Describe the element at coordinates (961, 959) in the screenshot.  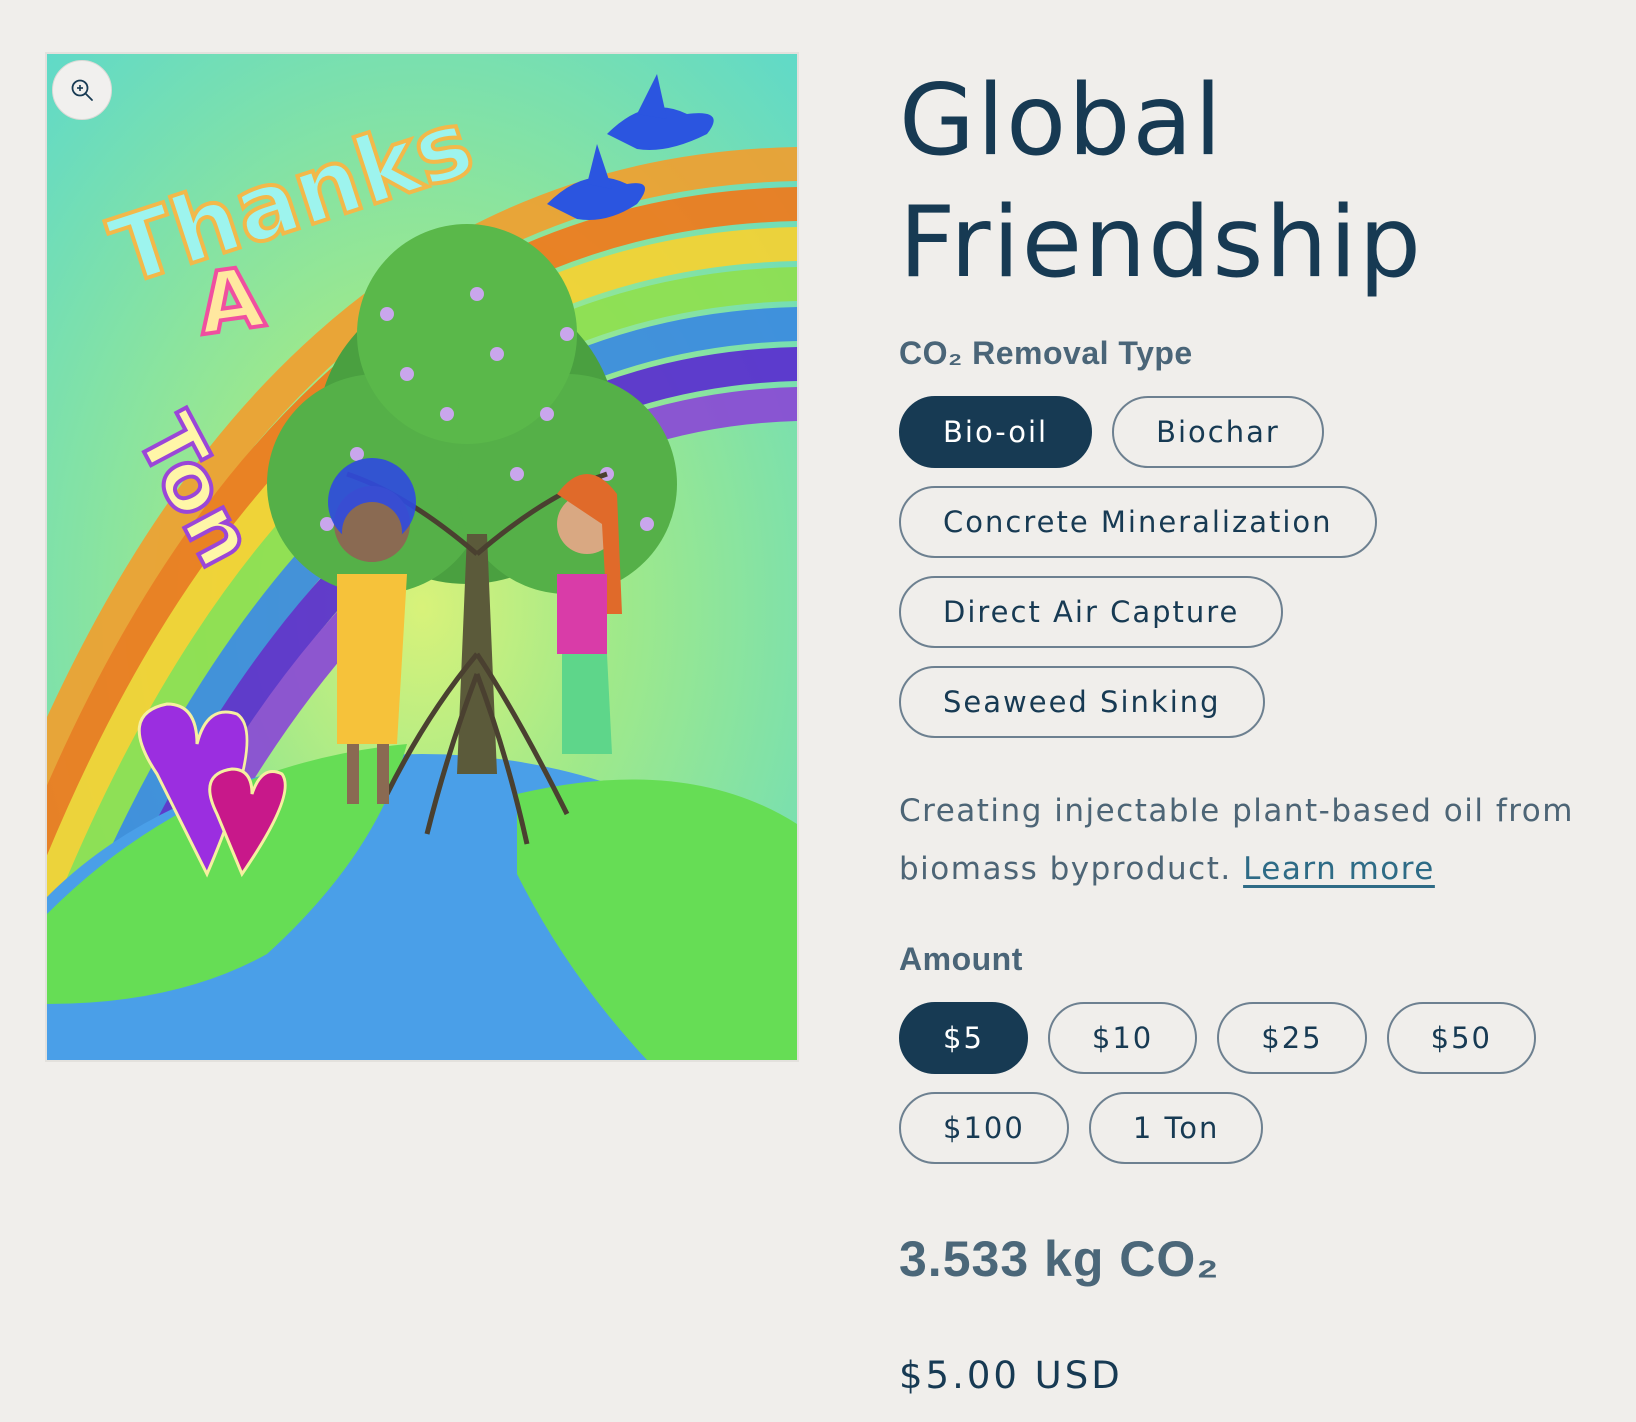
I see `amount-label: Amount` at that location.